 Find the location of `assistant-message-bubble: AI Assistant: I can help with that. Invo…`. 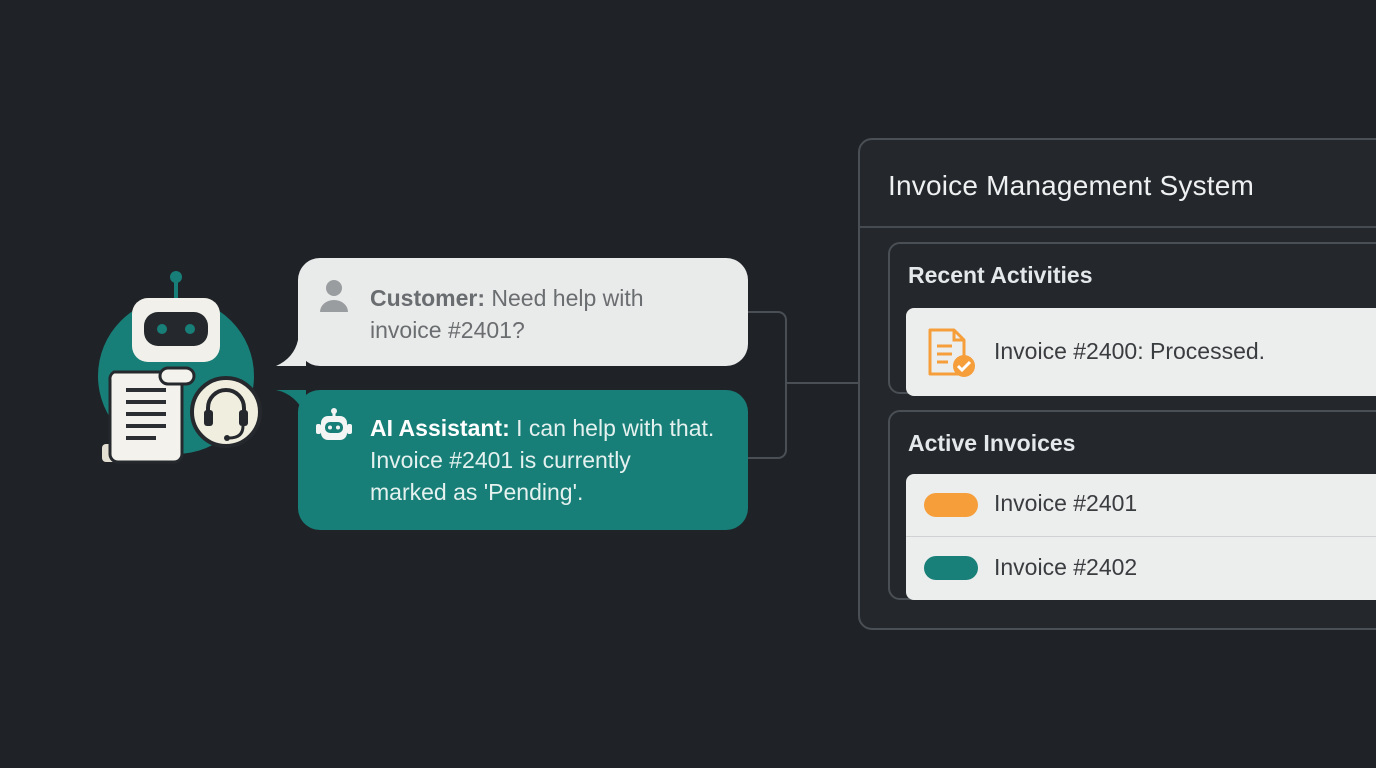

assistant-message-bubble: AI Assistant: I can help with that. Invo… is located at coordinates (512, 460).